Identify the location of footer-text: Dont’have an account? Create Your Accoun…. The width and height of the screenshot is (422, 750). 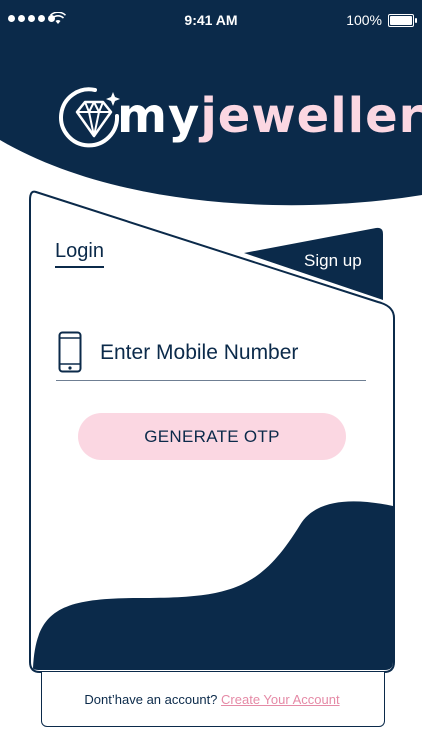
(211, 699).